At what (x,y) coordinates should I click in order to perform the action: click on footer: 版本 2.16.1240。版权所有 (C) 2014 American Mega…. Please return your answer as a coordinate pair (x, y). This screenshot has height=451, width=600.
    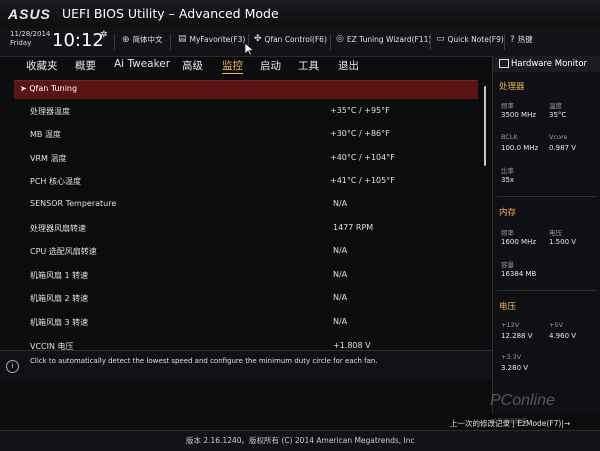
    Looking at the image, I should click on (300, 440).